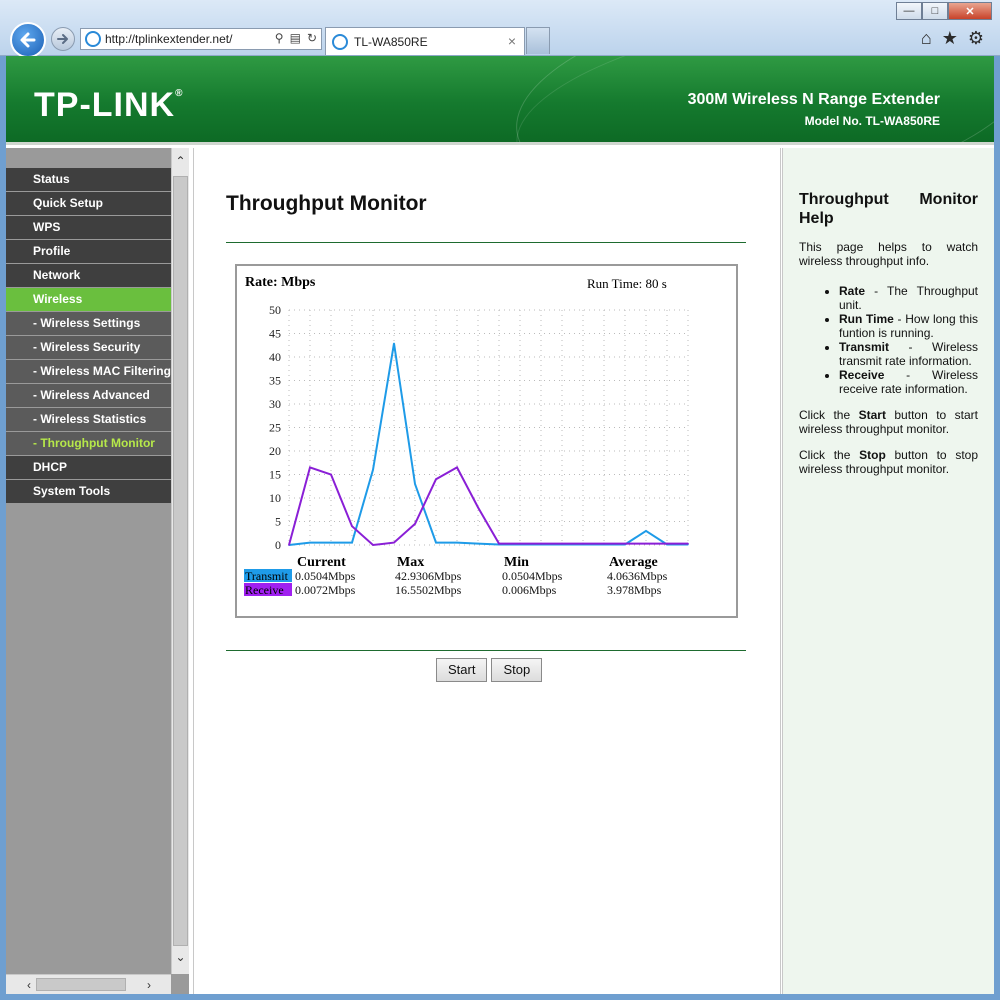 Image resolution: width=1000 pixels, height=1000 pixels. I want to click on start-button: Start, so click(462, 670).